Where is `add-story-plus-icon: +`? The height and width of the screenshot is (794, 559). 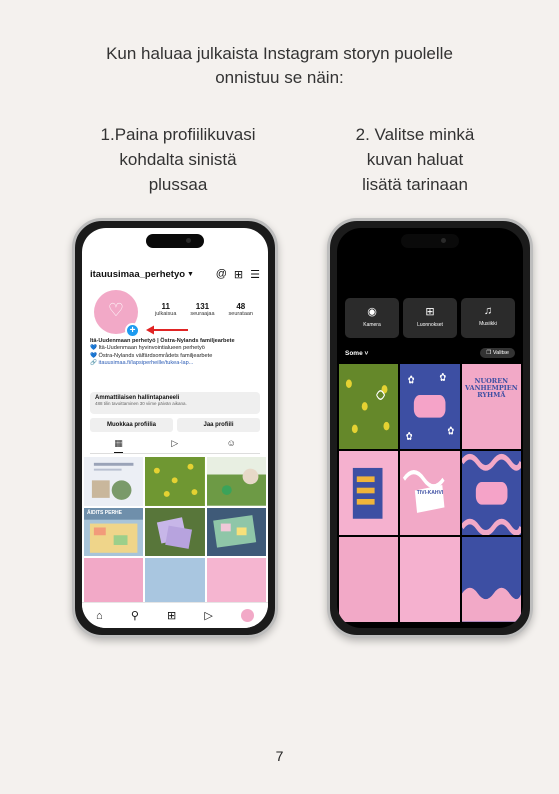
add-story-plus-icon: + is located at coordinates (132, 330).